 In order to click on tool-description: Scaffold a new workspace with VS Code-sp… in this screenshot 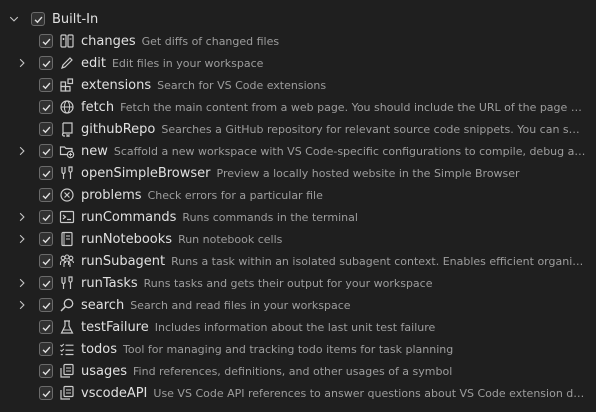, I will do `click(349, 151)`.